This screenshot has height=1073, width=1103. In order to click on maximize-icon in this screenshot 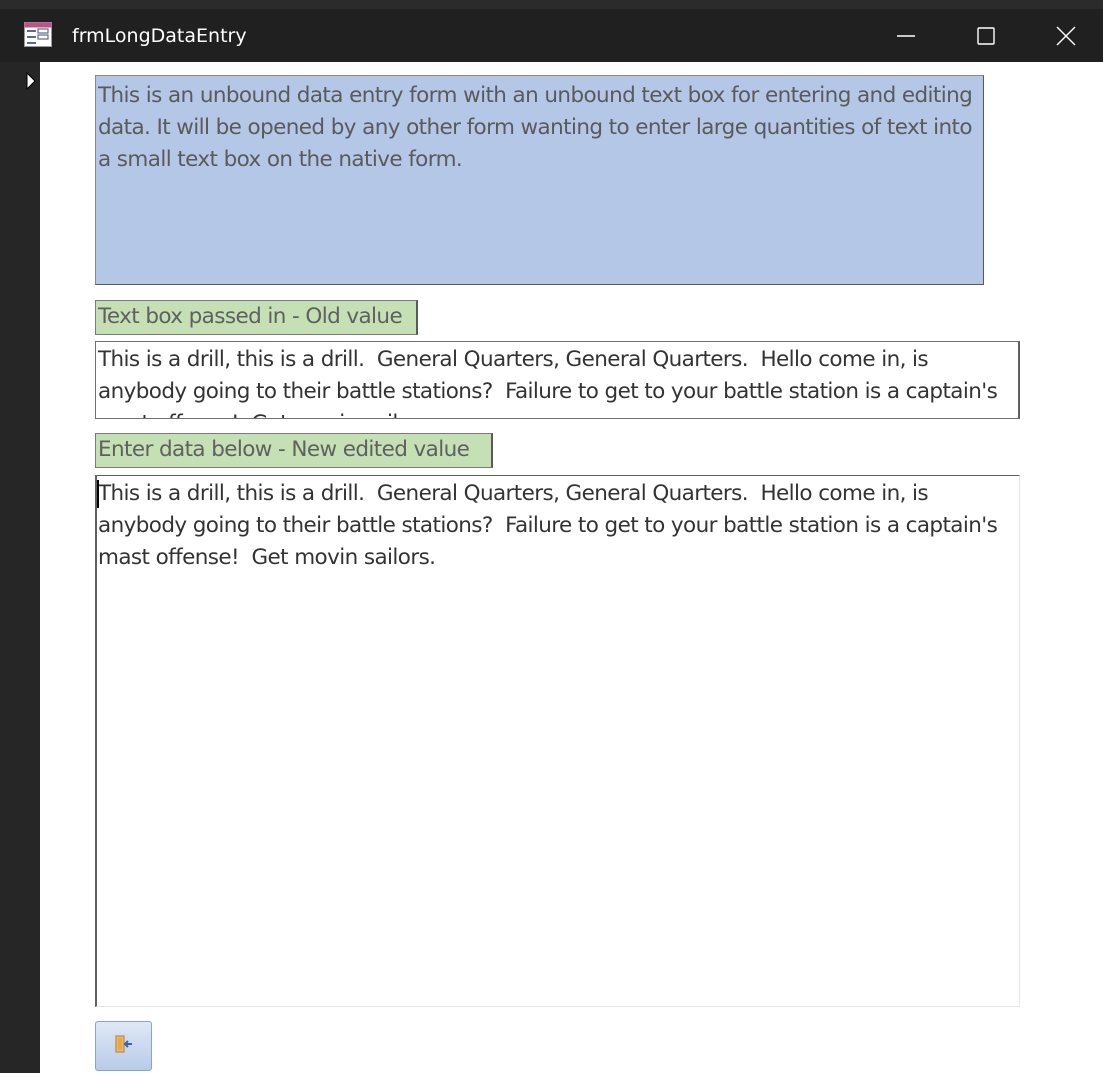, I will do `click(986, 36)`.